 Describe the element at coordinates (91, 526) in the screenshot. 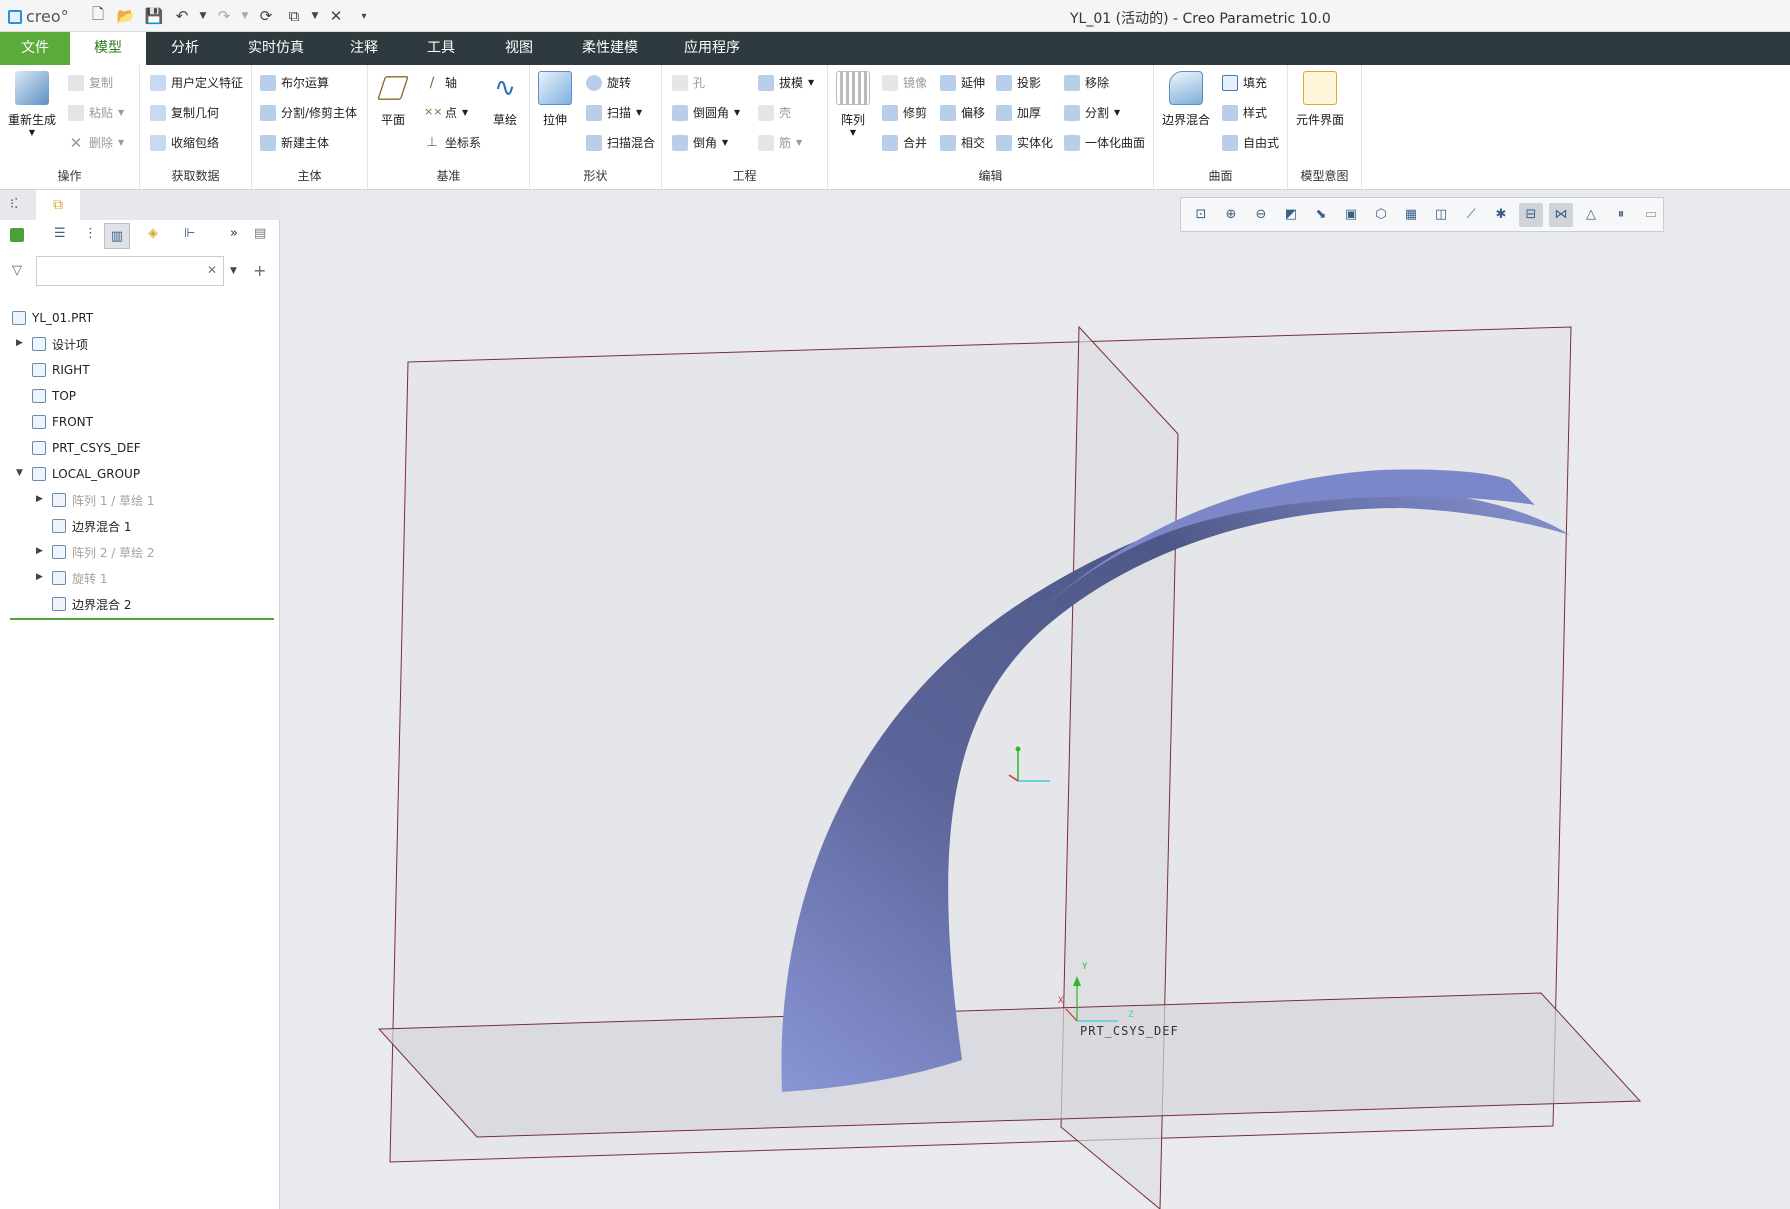

I see `tree-item: 边界混合 1` at that location.